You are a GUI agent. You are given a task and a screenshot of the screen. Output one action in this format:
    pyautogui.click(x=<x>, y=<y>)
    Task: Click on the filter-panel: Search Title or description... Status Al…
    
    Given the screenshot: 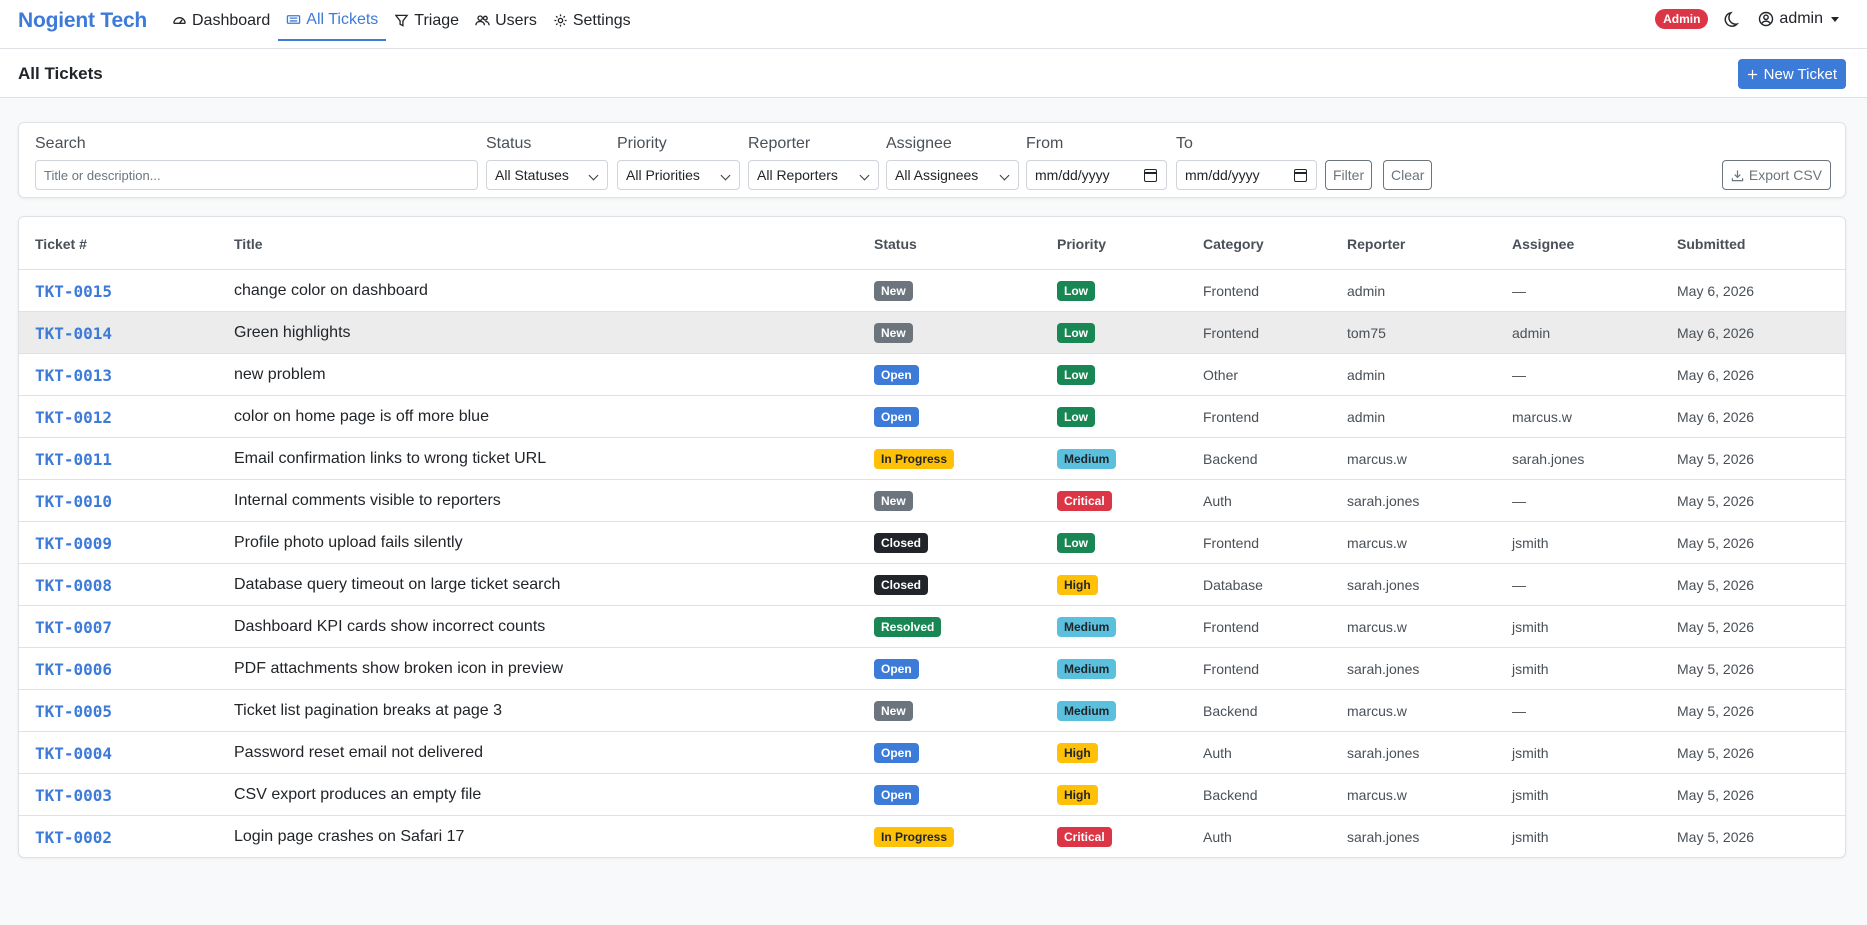 What is the action you would take?
    pyautogui.click(x=932, y=160)
    